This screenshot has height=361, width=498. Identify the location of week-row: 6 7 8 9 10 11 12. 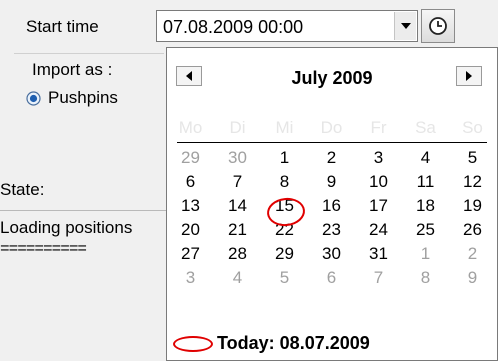
(332, 182).